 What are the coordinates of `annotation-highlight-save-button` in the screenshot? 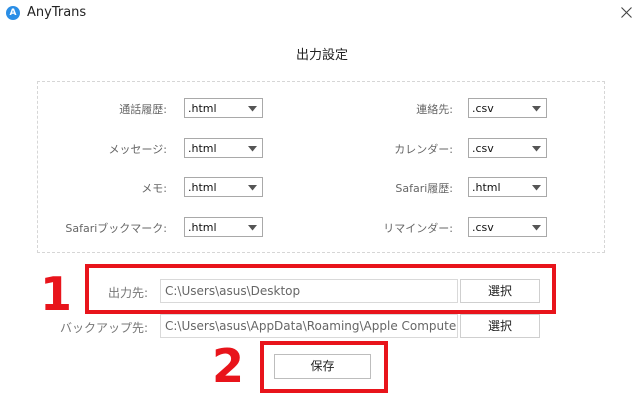 It's located at (324, 367).